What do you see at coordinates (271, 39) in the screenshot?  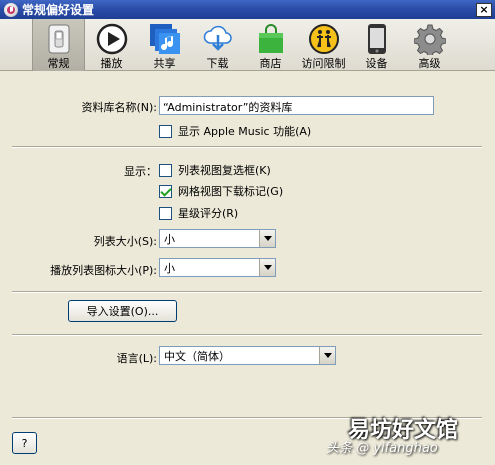 I see `store-bag-icon` at bounding box center [271, 39].